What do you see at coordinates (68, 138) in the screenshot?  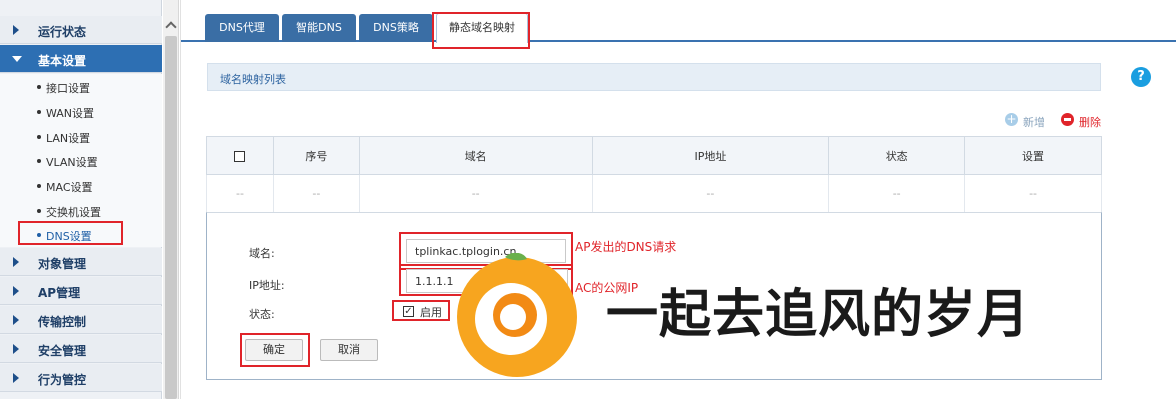 I see `sidebar-subitem-label: LAN设置` at bounding box center [68, 138].